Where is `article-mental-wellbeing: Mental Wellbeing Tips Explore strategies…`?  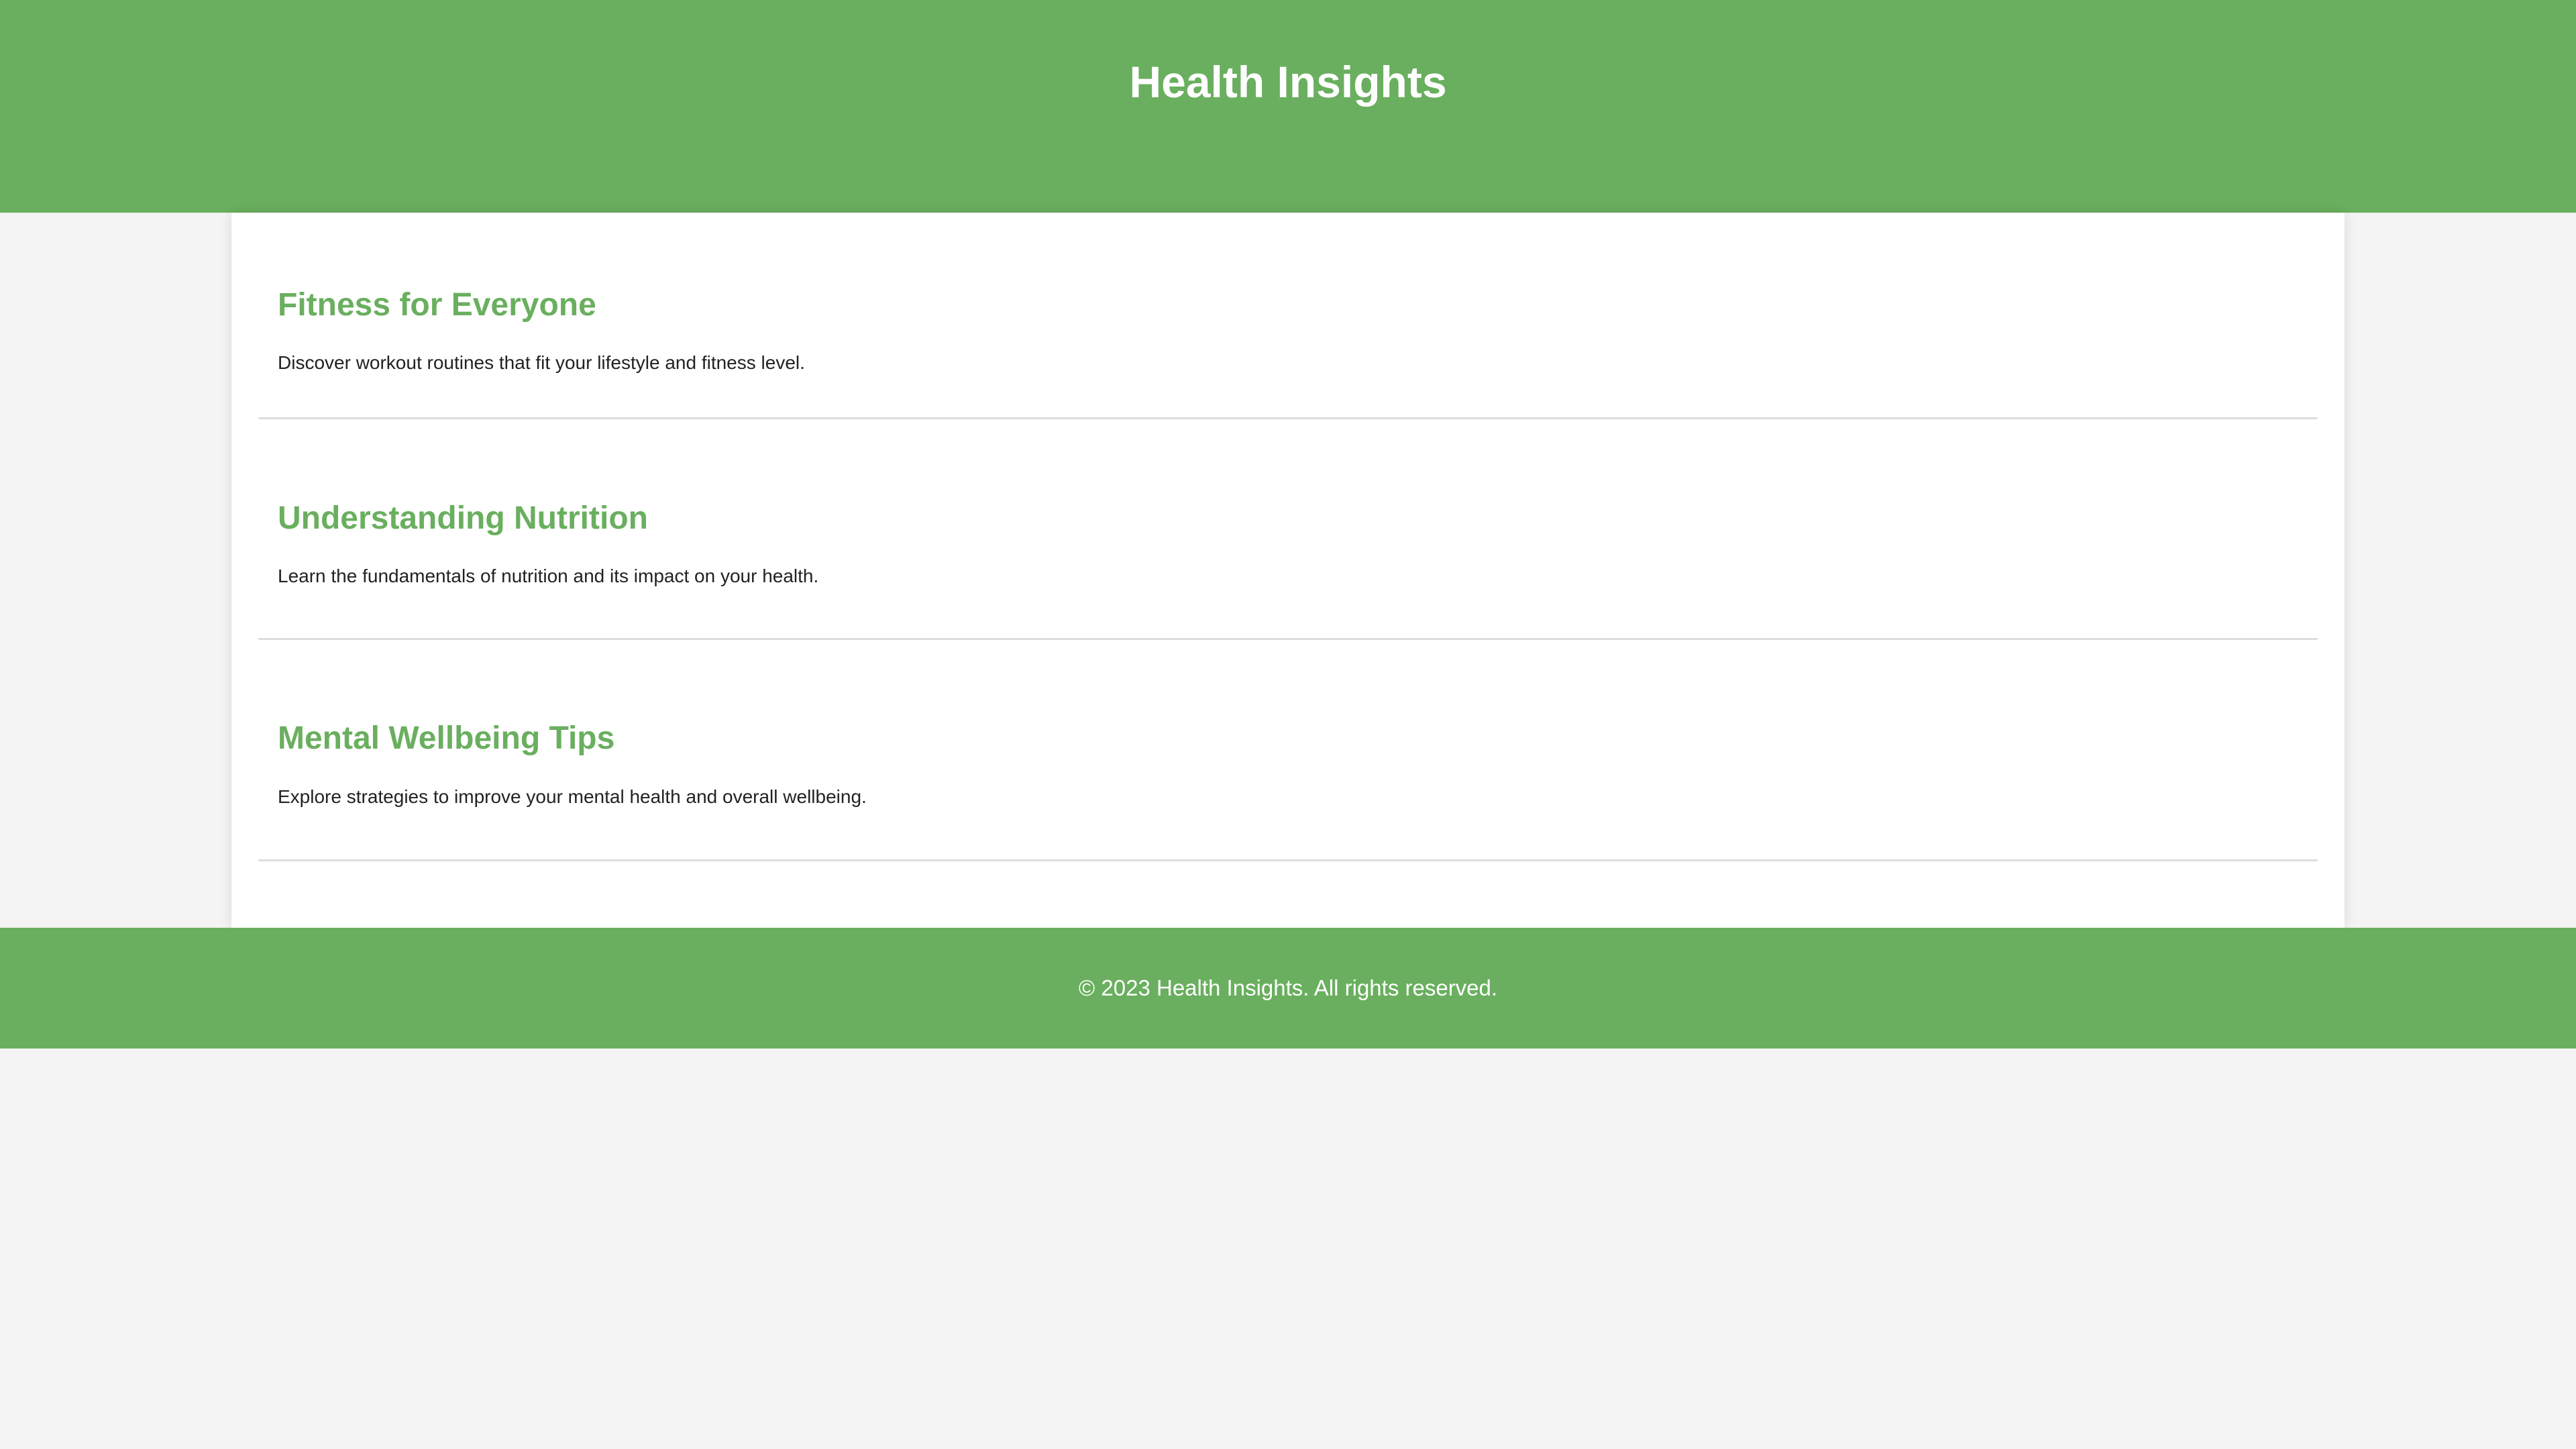
article-mental-wellbeing: Mental Wellbeing Tips Explore strategies… is located at coordinates (1288, 750).